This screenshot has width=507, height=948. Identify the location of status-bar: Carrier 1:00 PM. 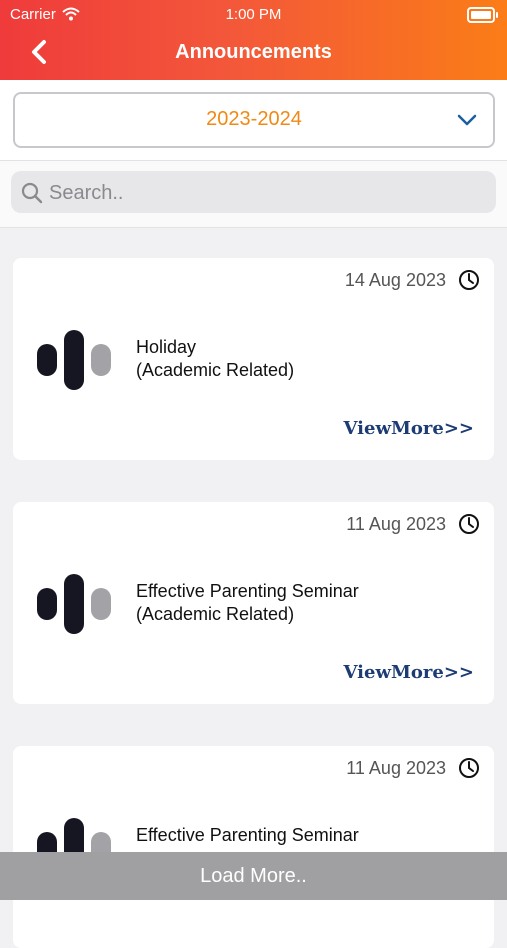
(253, 15).